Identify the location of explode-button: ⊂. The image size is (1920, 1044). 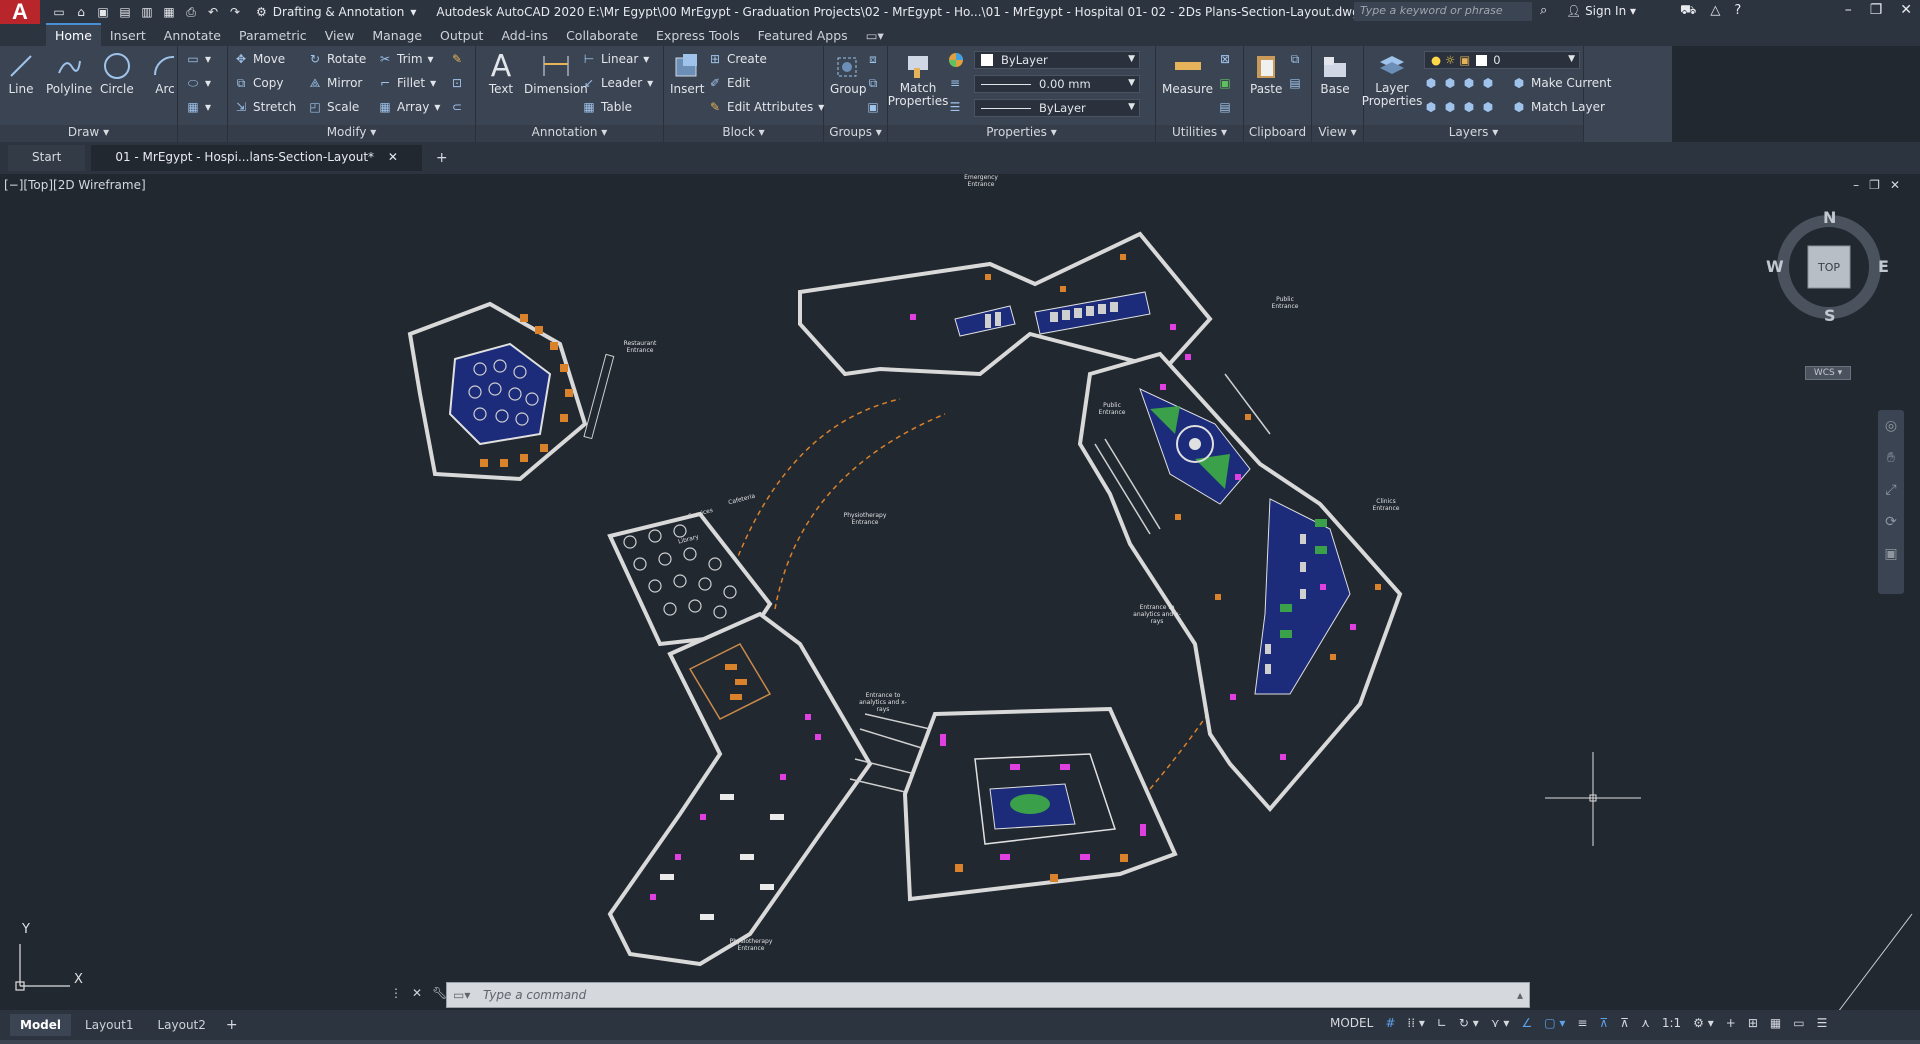
(457, 107).